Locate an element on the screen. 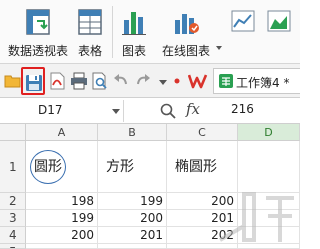 The image size is (320, 249). print-button is located at coordinates (79, 81).